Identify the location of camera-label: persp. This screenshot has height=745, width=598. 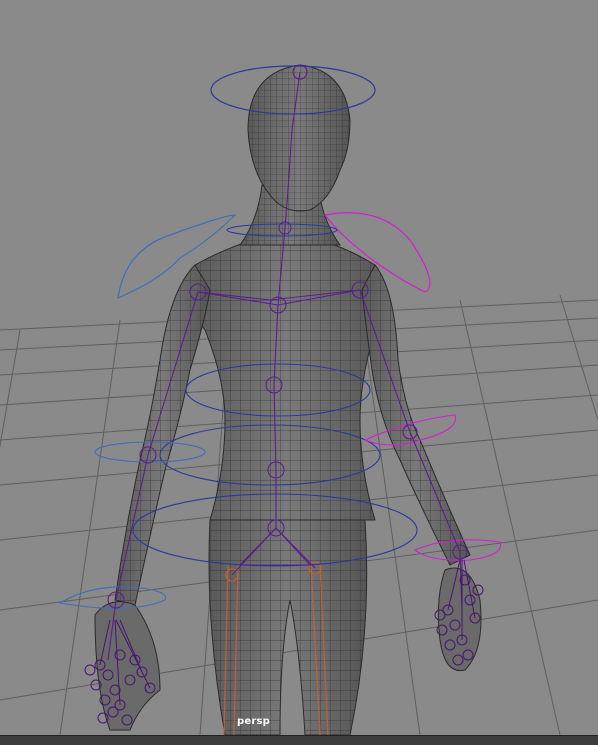
(253, 721).